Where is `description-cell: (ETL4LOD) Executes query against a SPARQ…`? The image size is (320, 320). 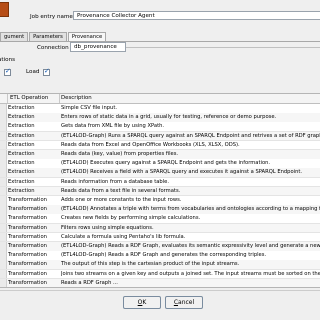
description-cell: (ETL4LOD) Executes query against a SPARQ… is located at coordinates (190, 163).